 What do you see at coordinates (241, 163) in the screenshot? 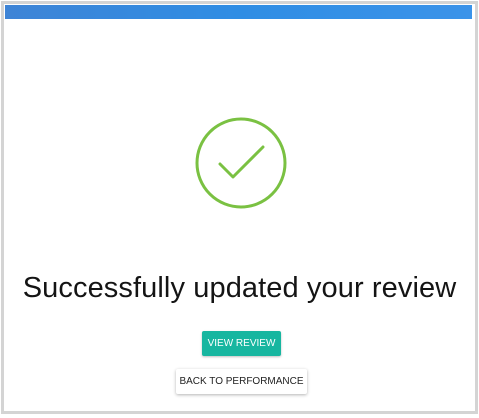
I see `checkmark-circle-icon` at bounding box center [241, 163].